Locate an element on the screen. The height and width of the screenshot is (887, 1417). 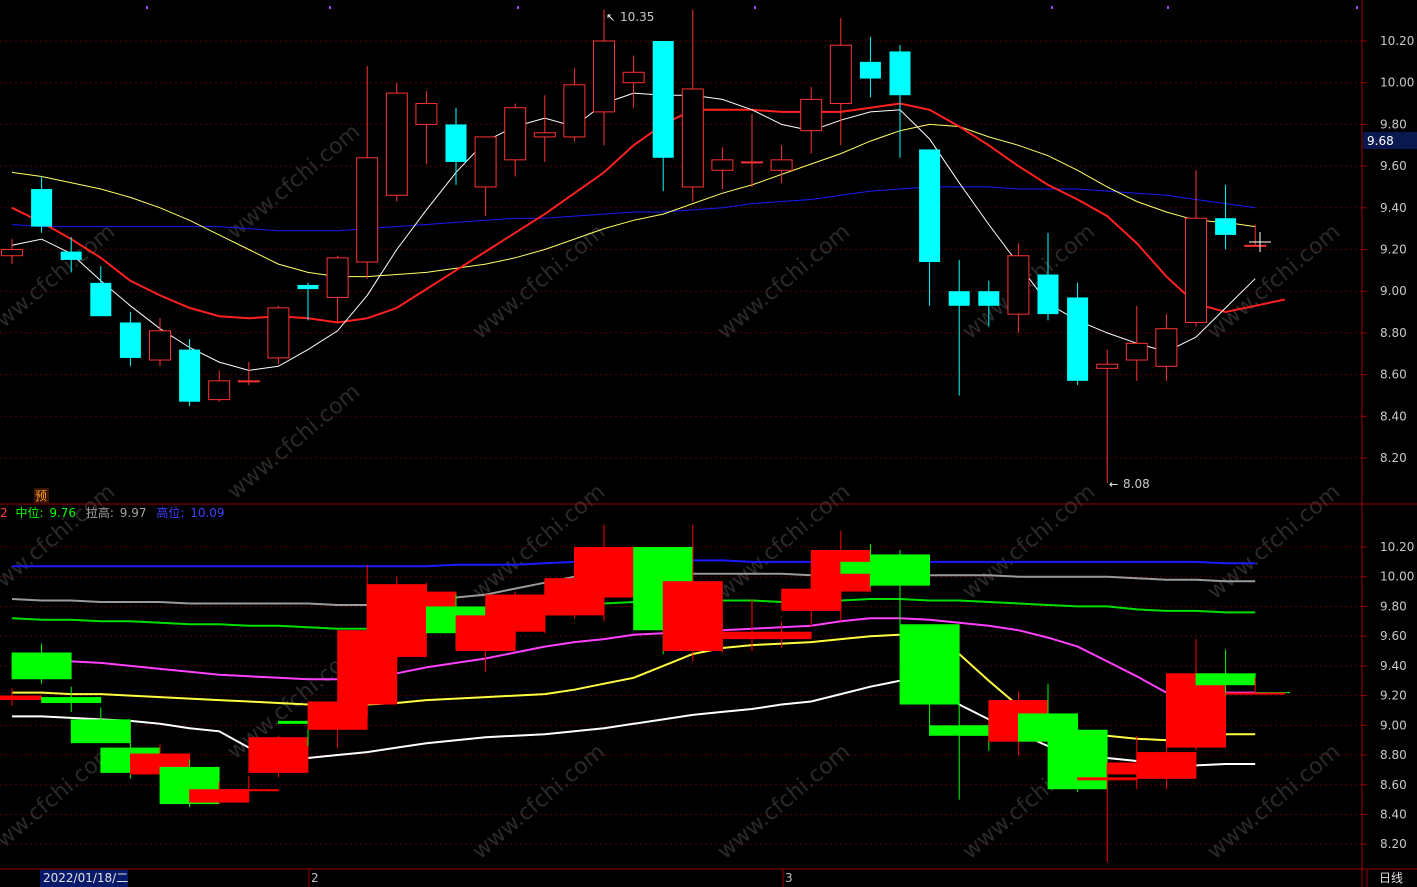
price-tick-label: 9.80 is located at coordinates (1393, 124).